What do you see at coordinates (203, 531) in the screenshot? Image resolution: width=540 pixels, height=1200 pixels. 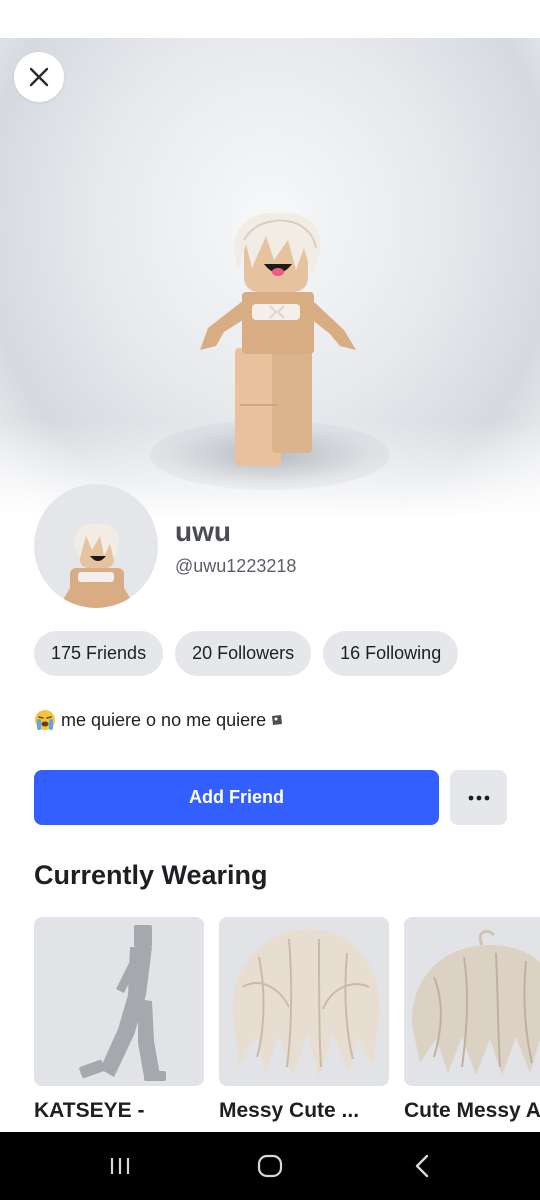 I see `display-name: uwu` at bounding box center [203, 531].